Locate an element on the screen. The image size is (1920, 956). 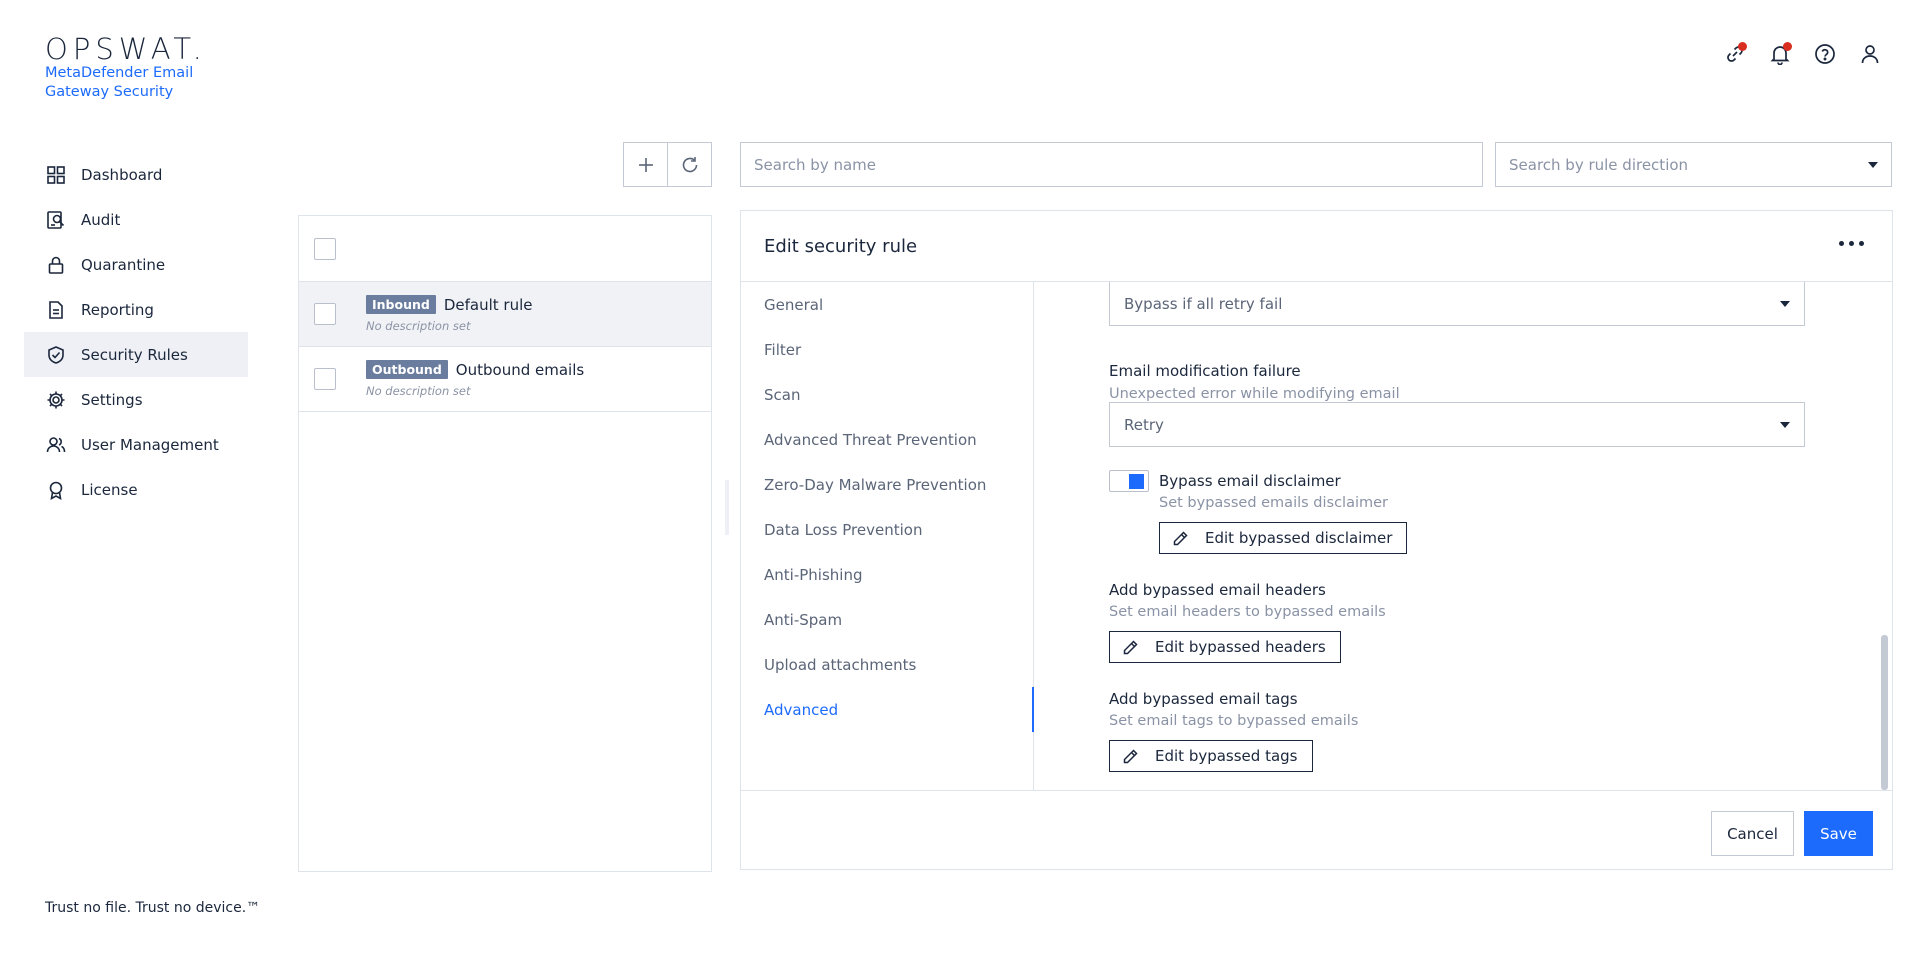
shield-check-icon is located at coordinates (56, 354).